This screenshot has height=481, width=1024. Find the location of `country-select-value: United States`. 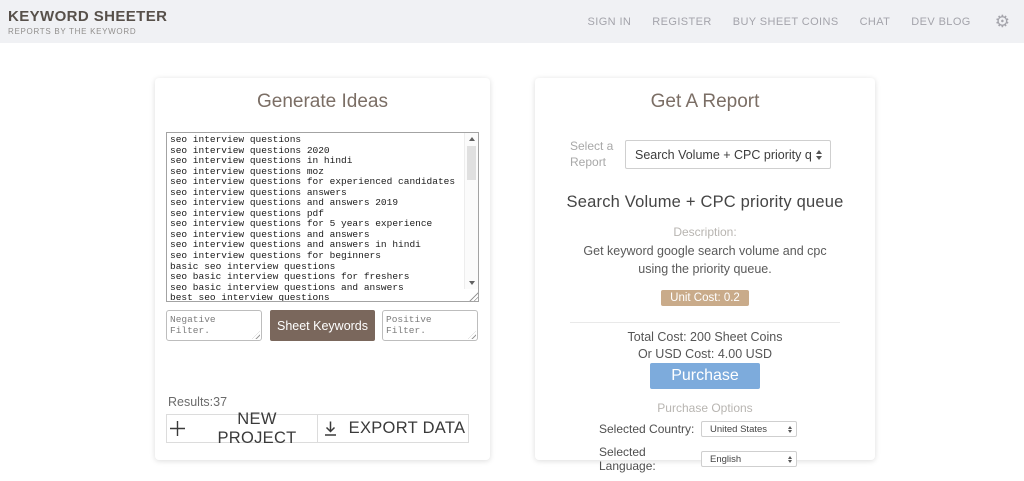

country-select-value: United States is located at coordinates (739, 429).